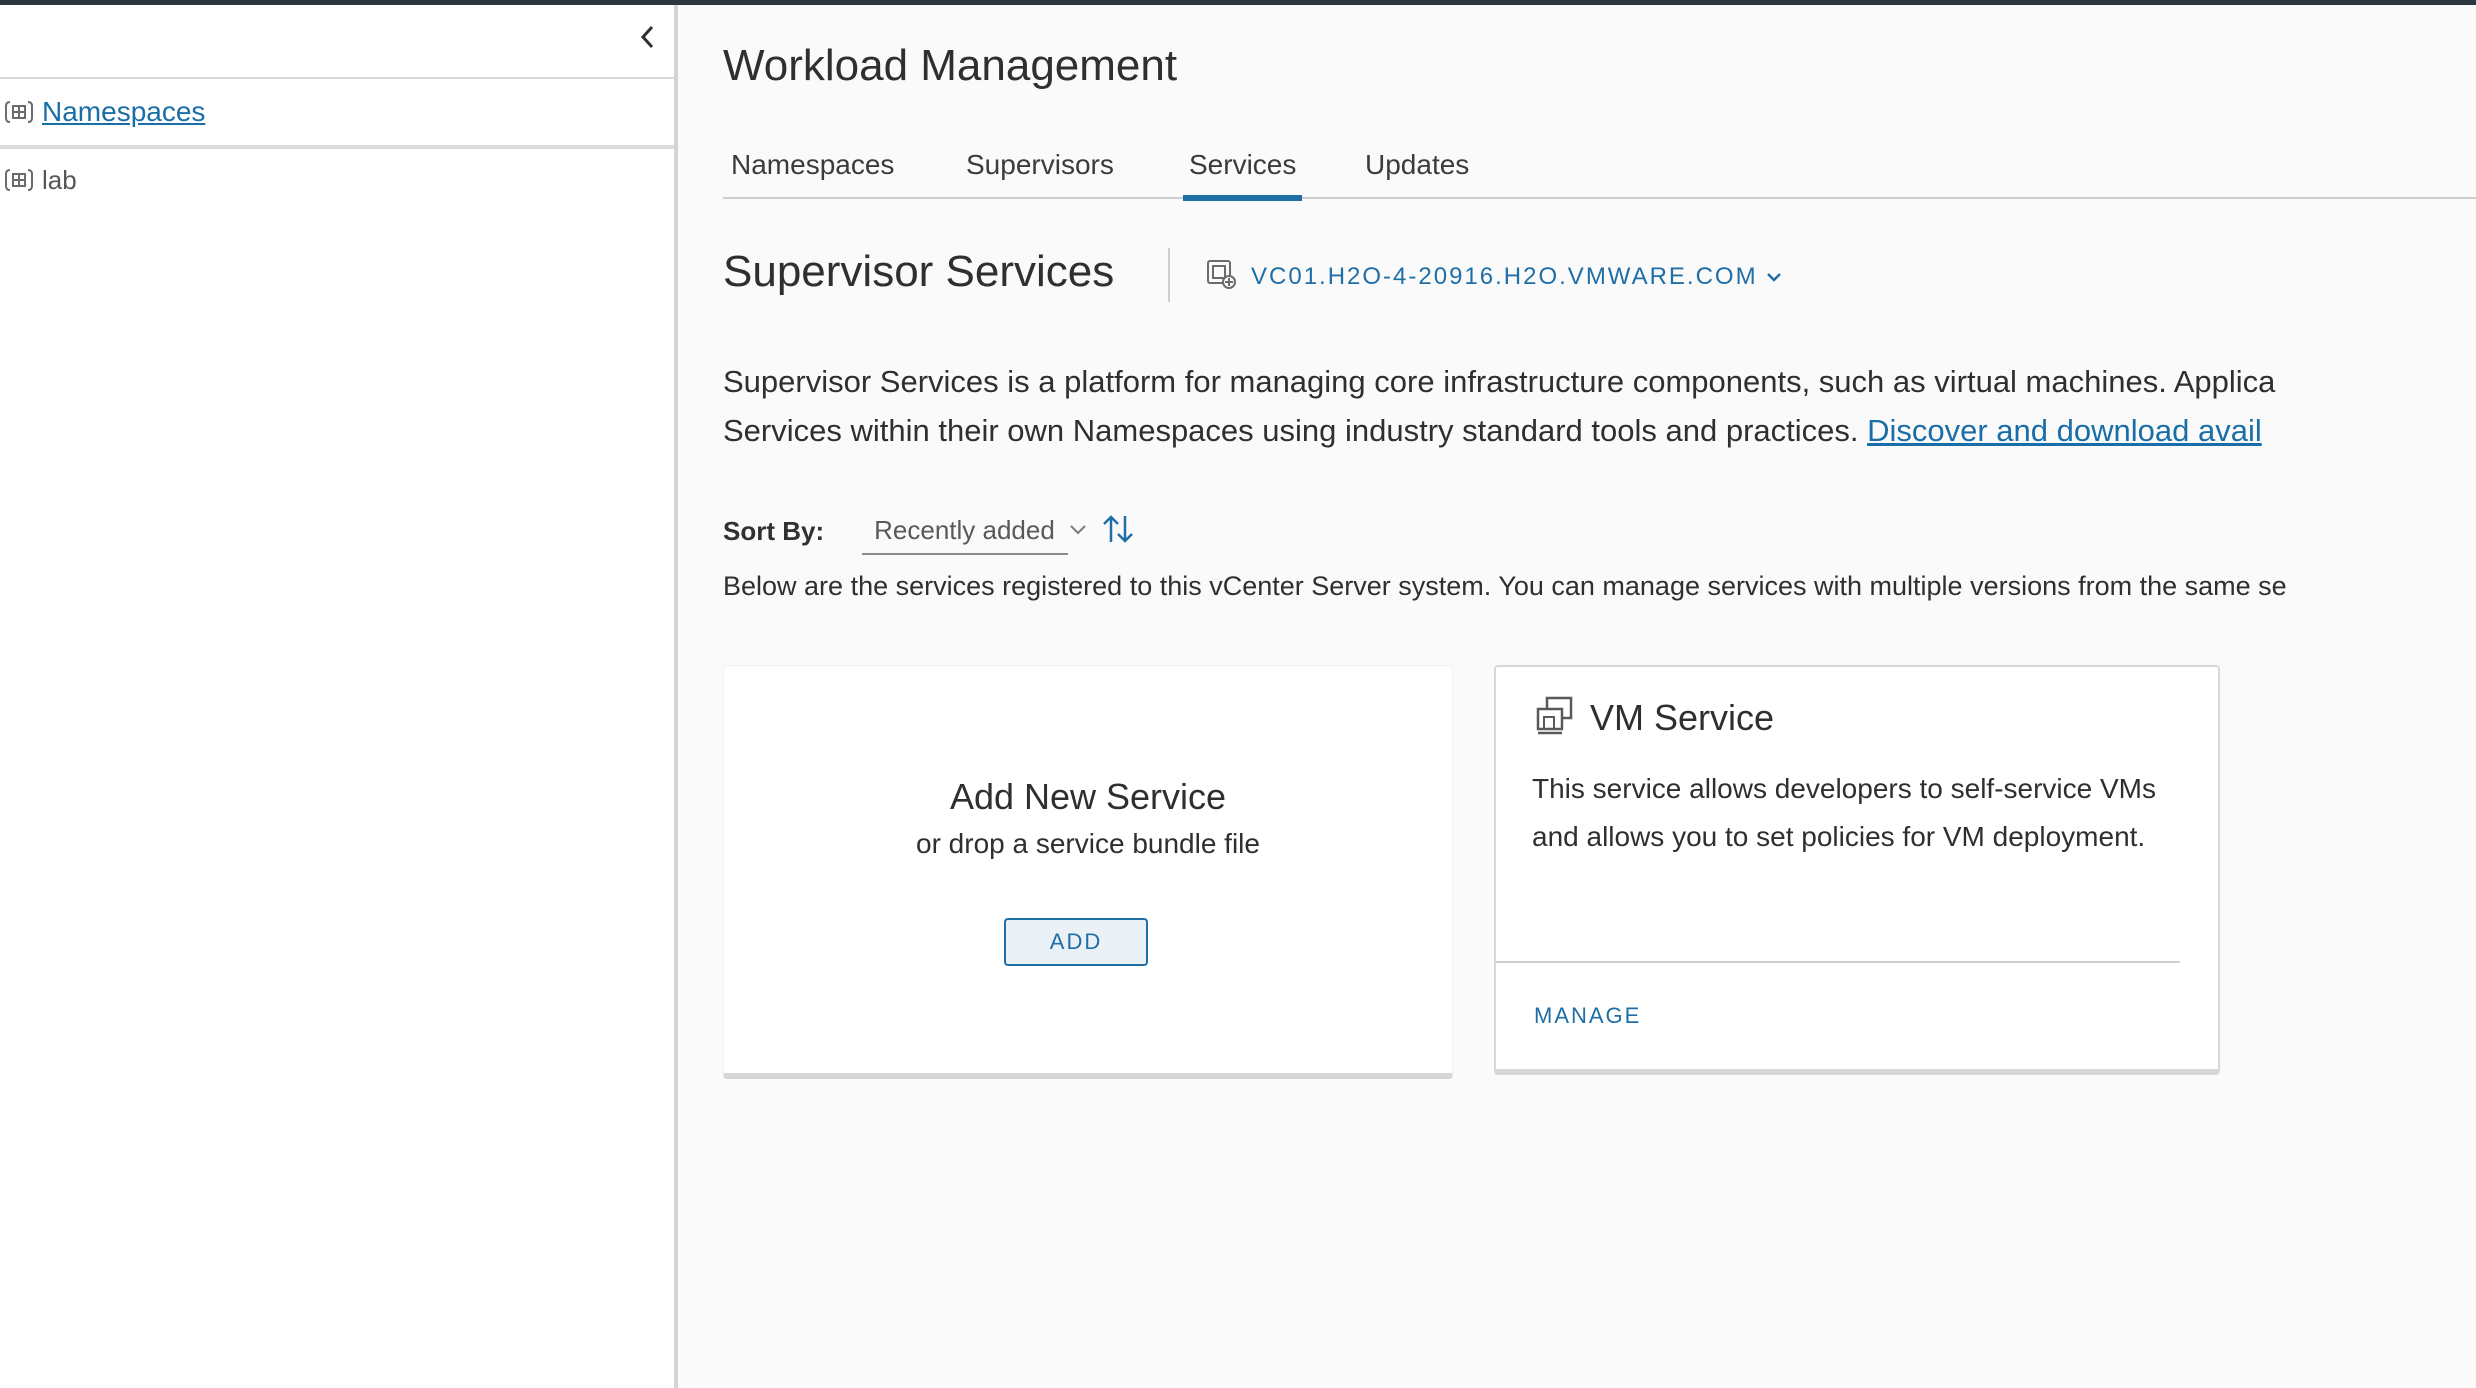 Image resolution: width=2476 pixels, height=1388 pixels. I want to click on collapse-sidebar-button, so click(648, 39).